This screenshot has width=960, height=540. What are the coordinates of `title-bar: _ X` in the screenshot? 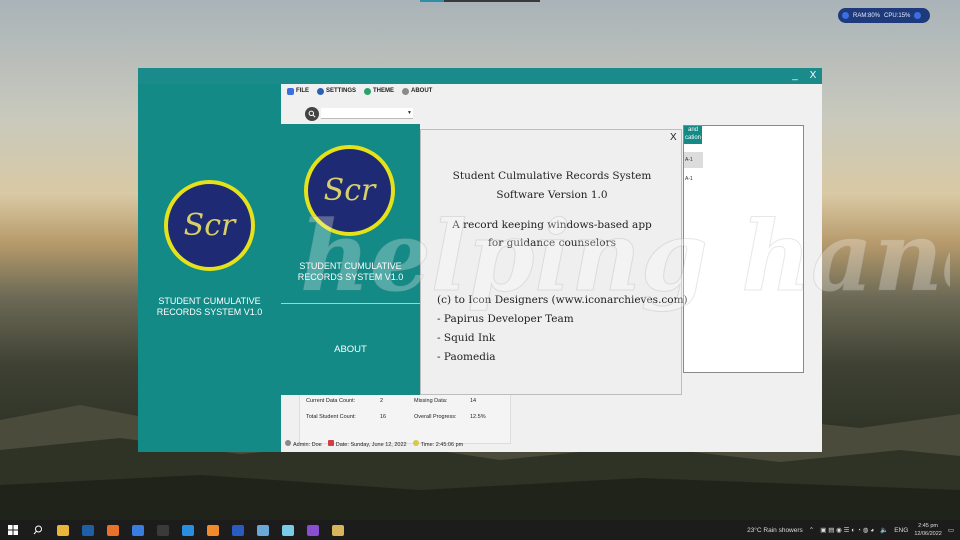 It's located at (480, 76).